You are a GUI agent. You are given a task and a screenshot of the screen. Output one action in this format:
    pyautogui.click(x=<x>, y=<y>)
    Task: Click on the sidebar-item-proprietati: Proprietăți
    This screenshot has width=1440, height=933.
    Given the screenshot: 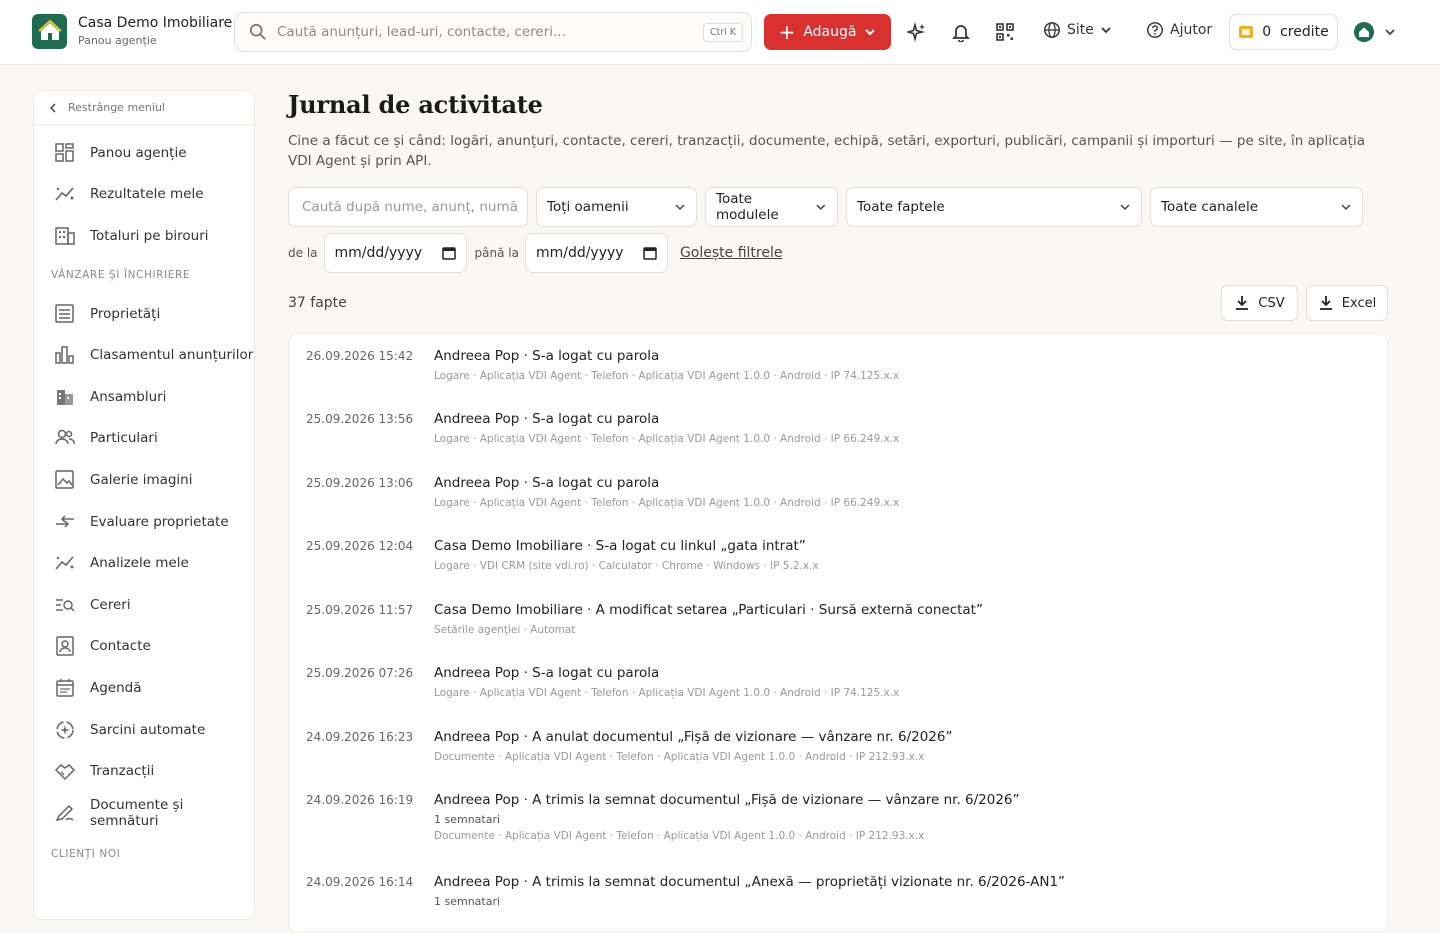 What is the action you would take?
    pyautogui.click(x=144, y=314)
    